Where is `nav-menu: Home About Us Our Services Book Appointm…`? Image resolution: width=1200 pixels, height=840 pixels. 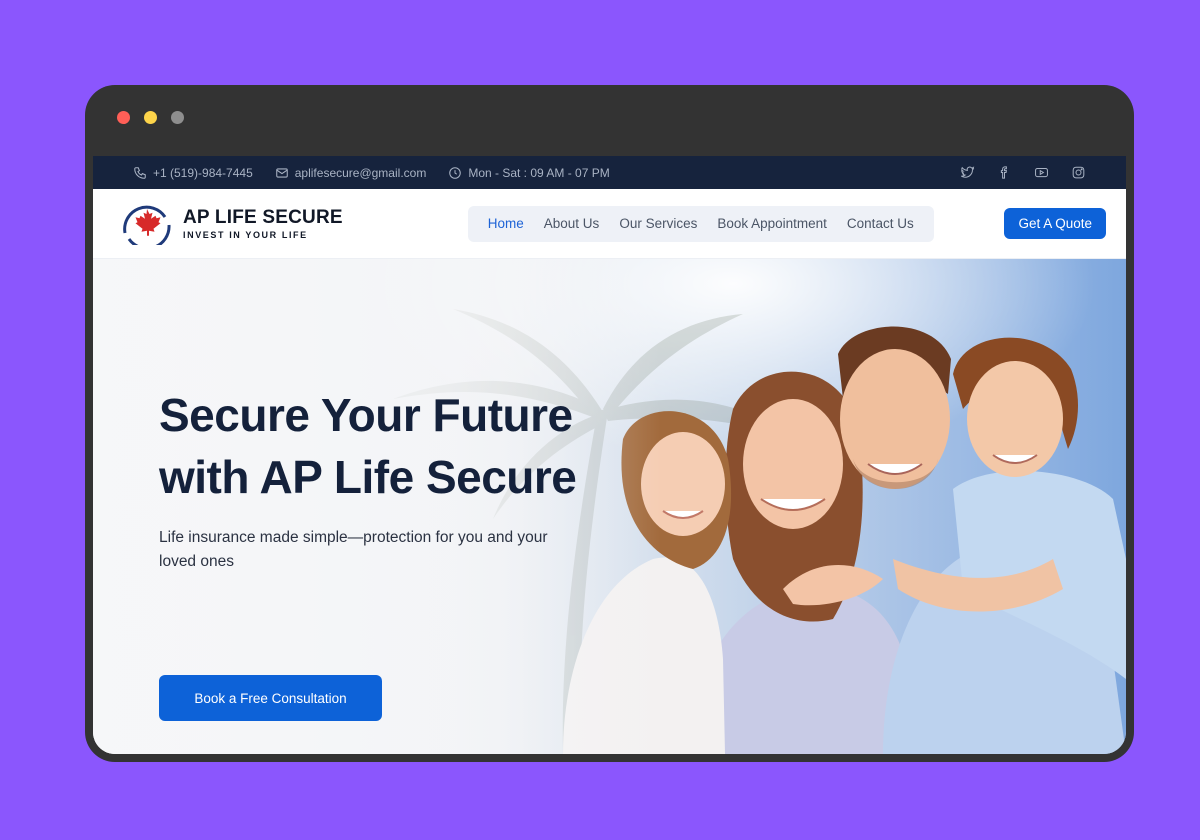 nav-menu: Home About Us Our Services Book Appointm… is located at coordinates (700, 223).